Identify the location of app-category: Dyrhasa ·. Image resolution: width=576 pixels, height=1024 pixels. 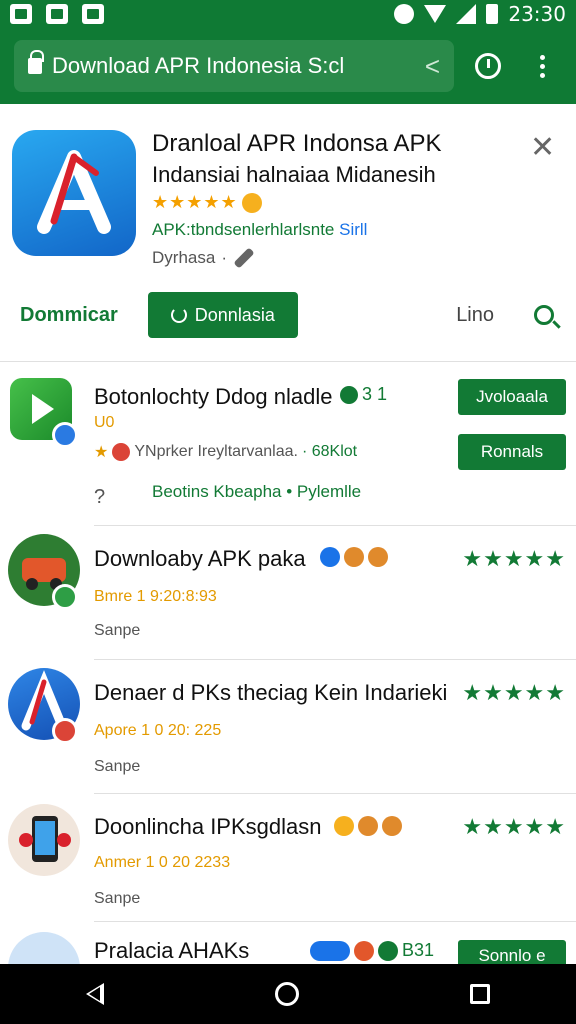
(203, 258).